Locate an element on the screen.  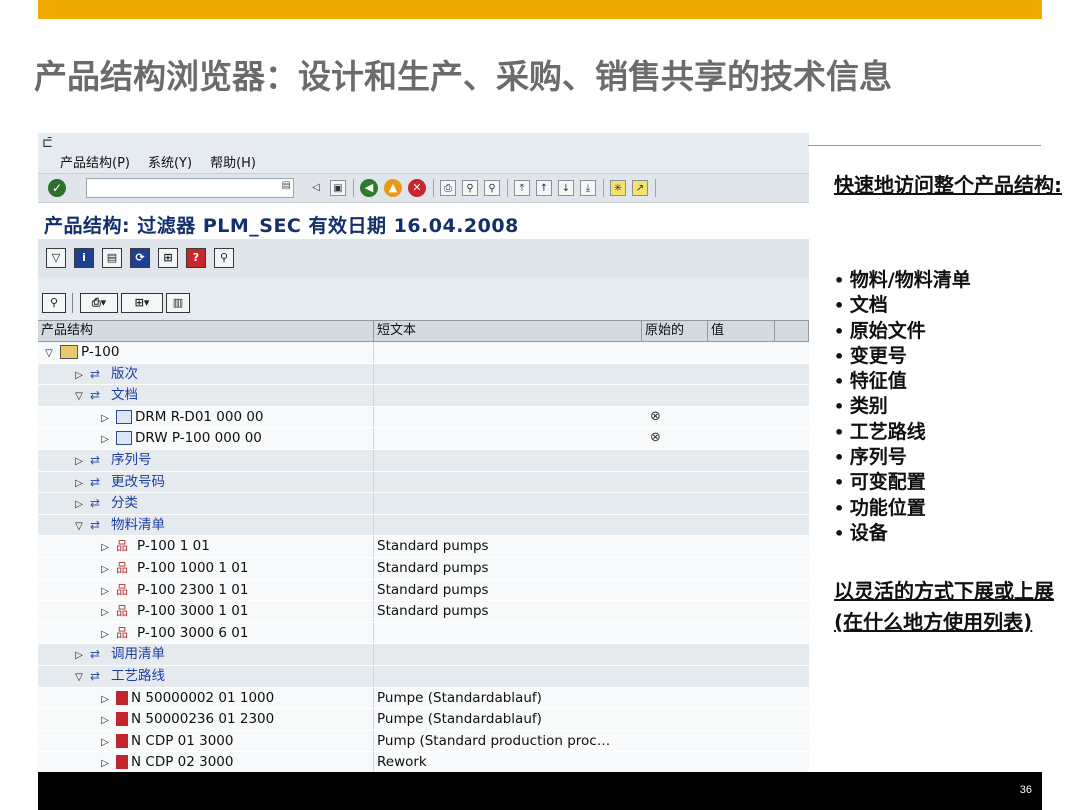
node-label: 序列号 is located at coordinates (131, 460).